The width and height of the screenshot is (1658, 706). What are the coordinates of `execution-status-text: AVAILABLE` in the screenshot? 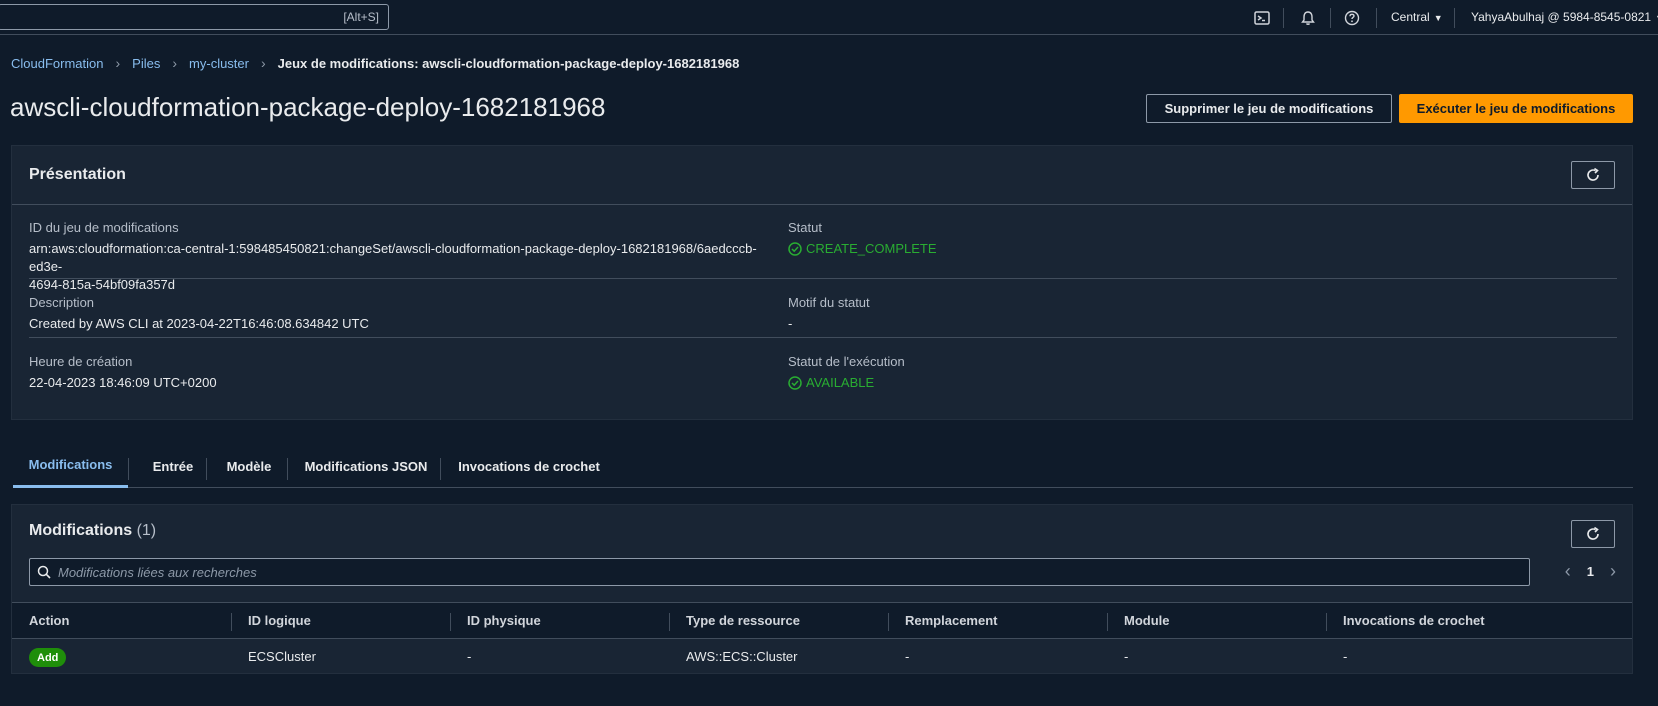 It's located at (840, 382).